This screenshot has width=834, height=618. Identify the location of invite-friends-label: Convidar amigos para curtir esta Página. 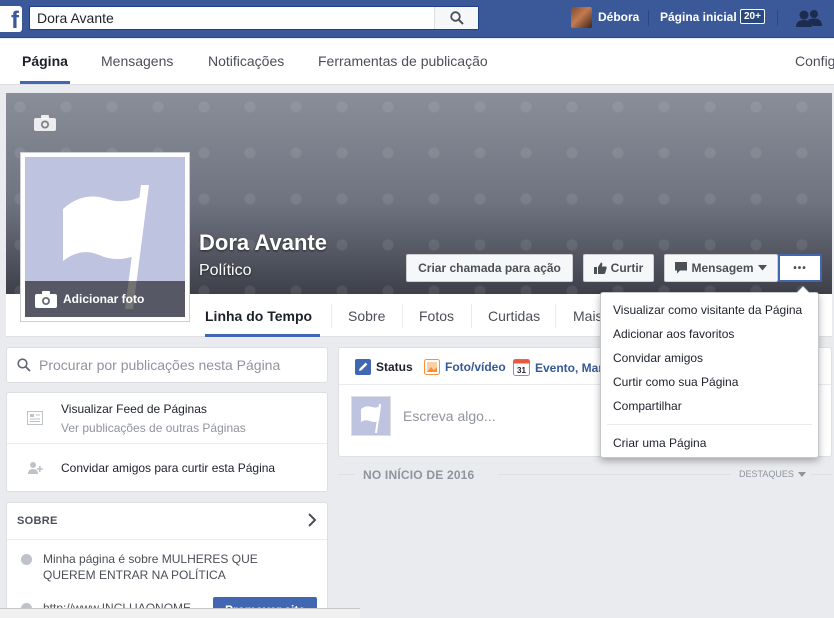
(168, 468).